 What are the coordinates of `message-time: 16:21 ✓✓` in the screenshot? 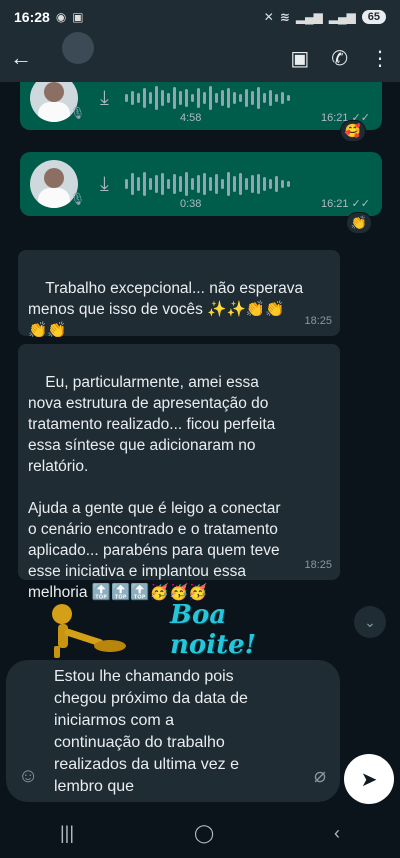 It's located at (345, 204).